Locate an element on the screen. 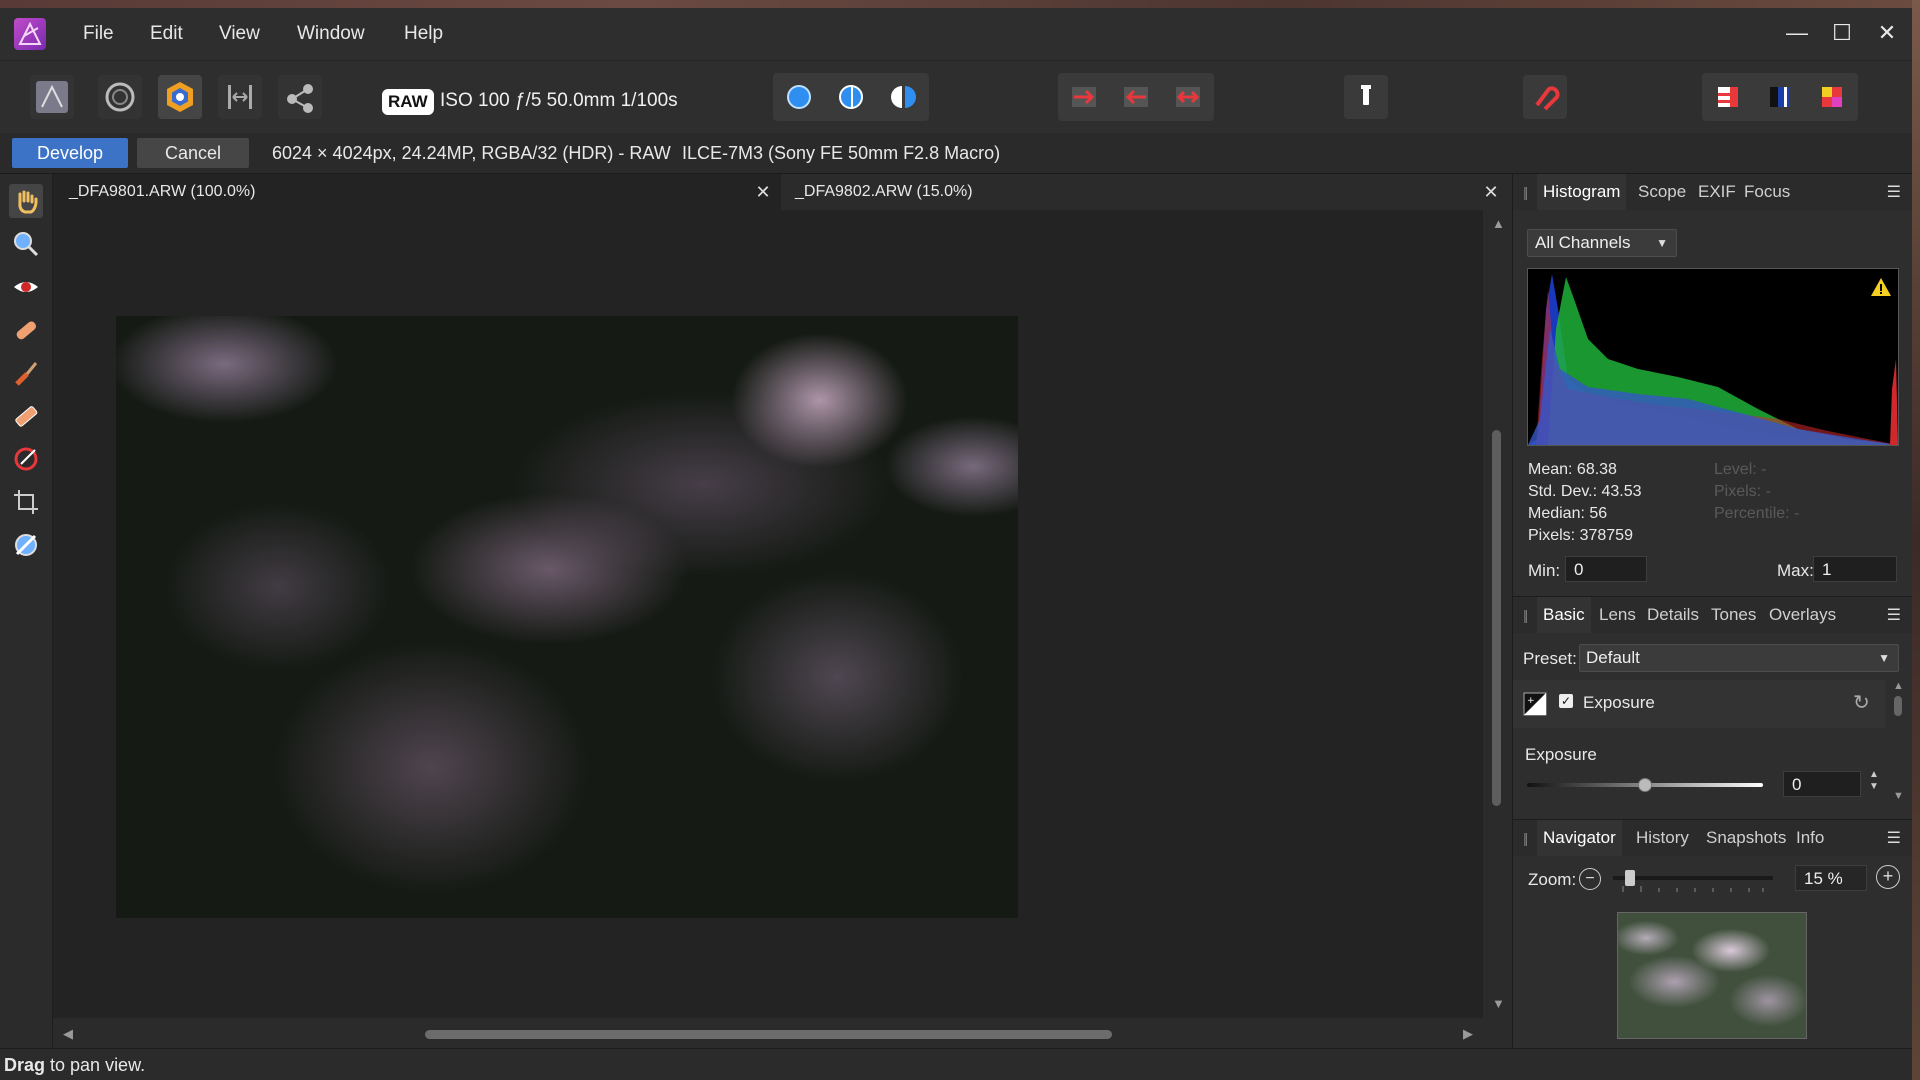  navigator-thumbnail is located at coordinates (1712, 975).